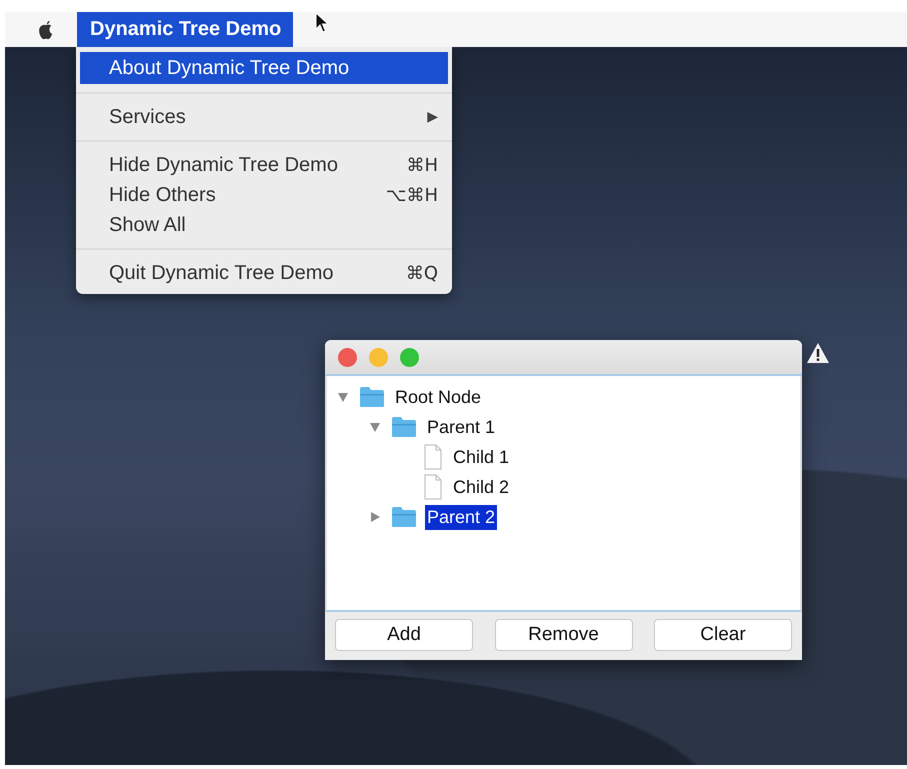  What do you see at coordinates (264, 117) in the screenshot?
I see `menu-item: Services ▶` at bounding box center [264, 117].